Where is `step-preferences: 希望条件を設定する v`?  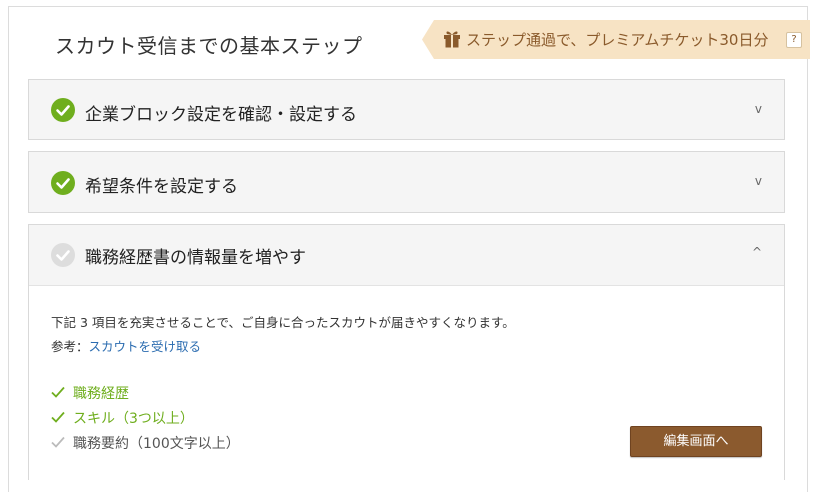 step-preferences: 希望条件を設定する v is located at coordinates (406, 182).